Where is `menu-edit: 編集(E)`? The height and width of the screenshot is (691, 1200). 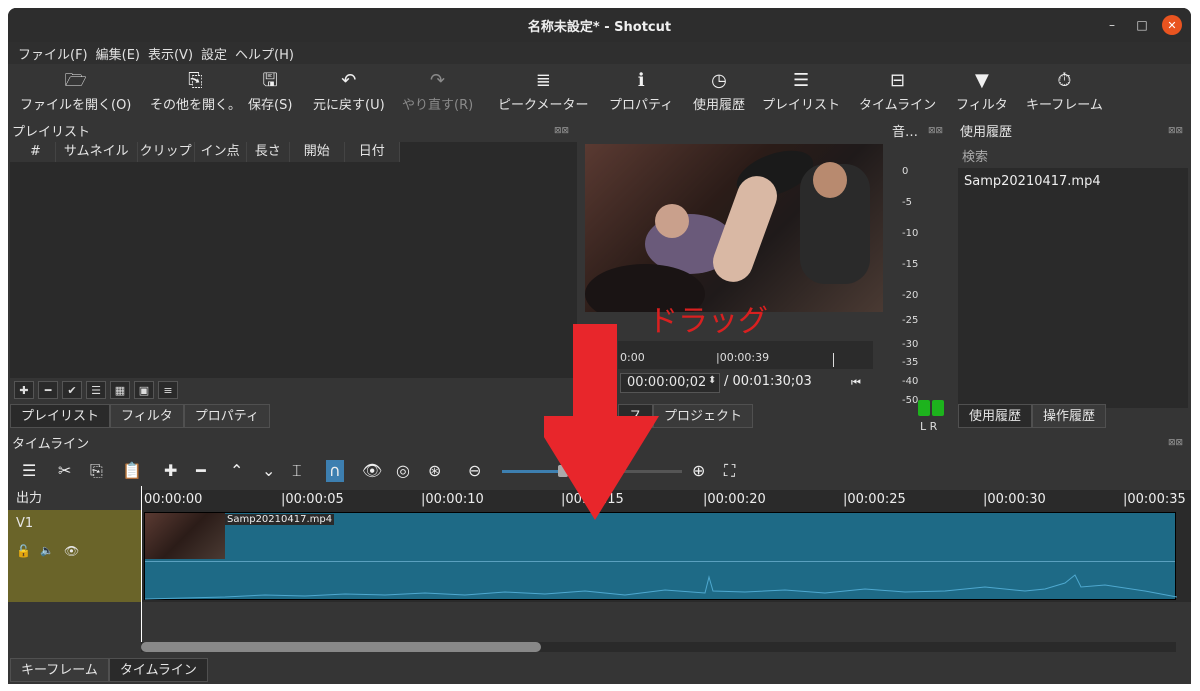 menu-edit: 編集(E) is located at coordinates (118, 53).